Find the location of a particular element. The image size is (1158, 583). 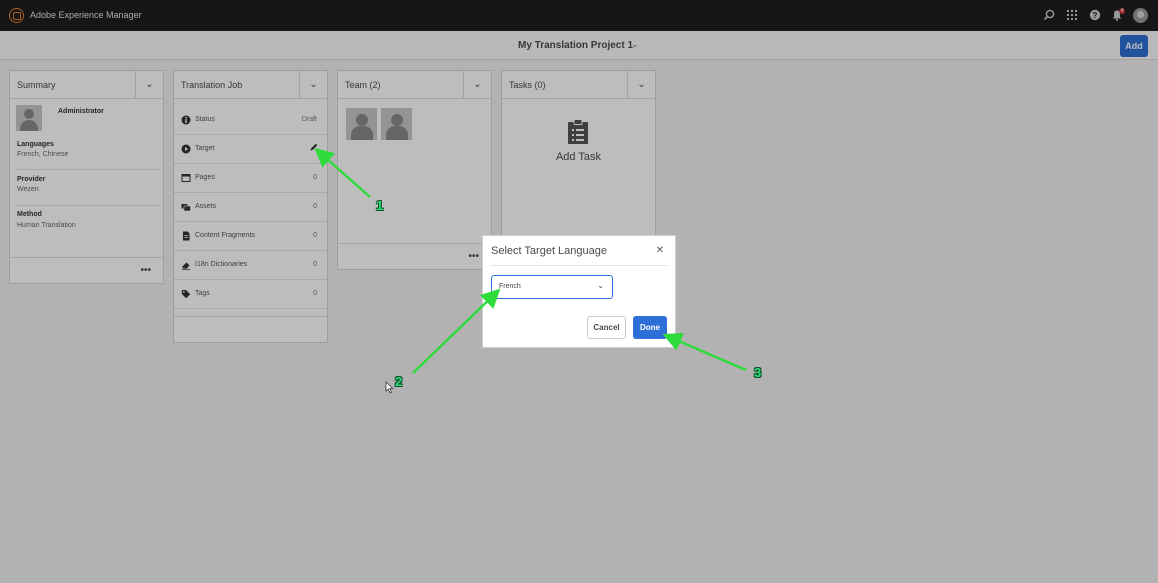

step-2-label: 2 is located at coordinates (399, 381).